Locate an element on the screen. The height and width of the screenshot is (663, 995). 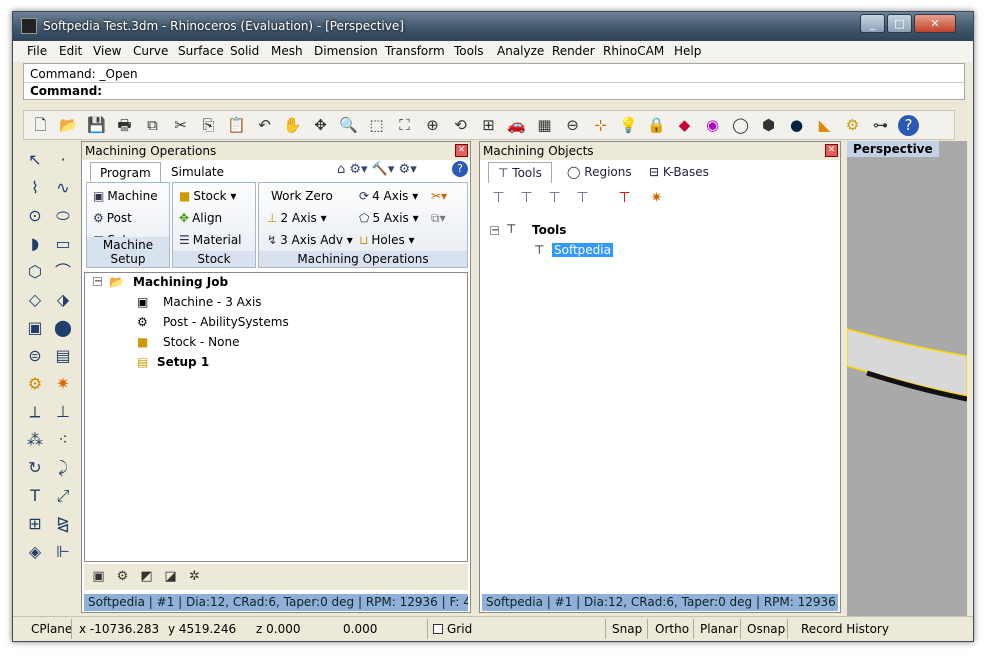
tools-dropdown-icon: ✂▾ is located at coordinates (439, 196).